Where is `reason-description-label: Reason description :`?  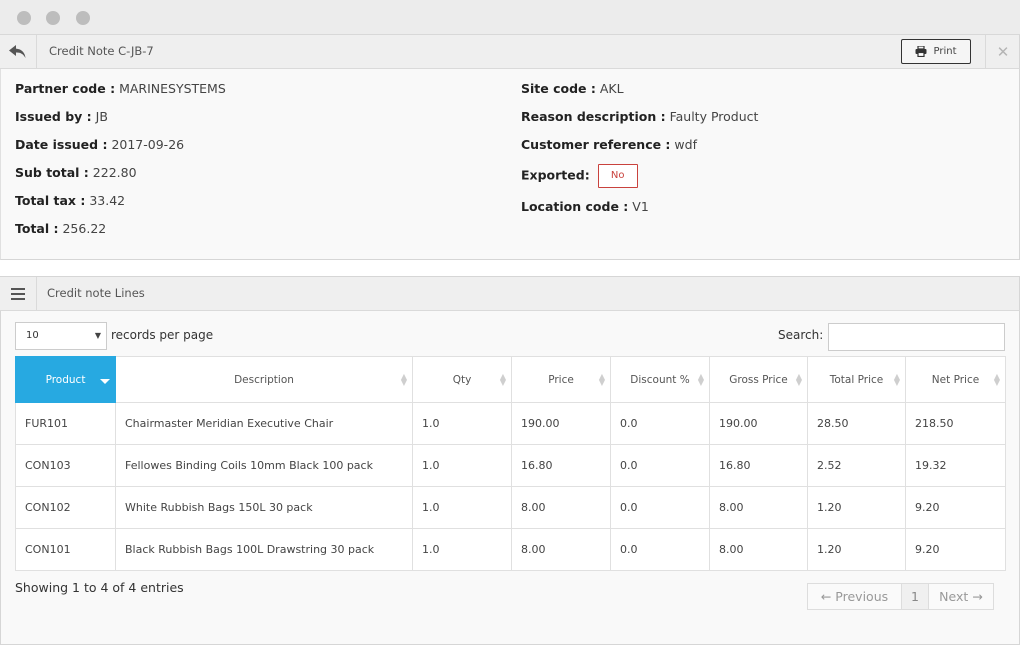
reason-description-label: Reason description : is located at coordinates (593, 116).